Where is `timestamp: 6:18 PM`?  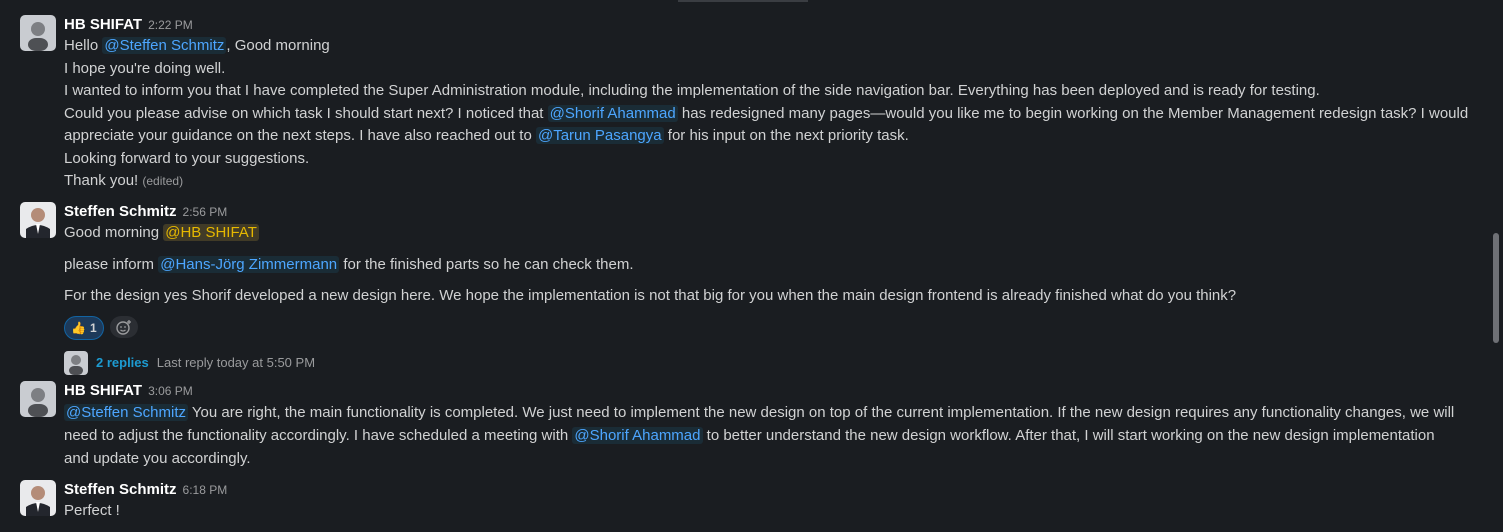
timestamp: 6:18 PM is located at coordinates (205, 490).